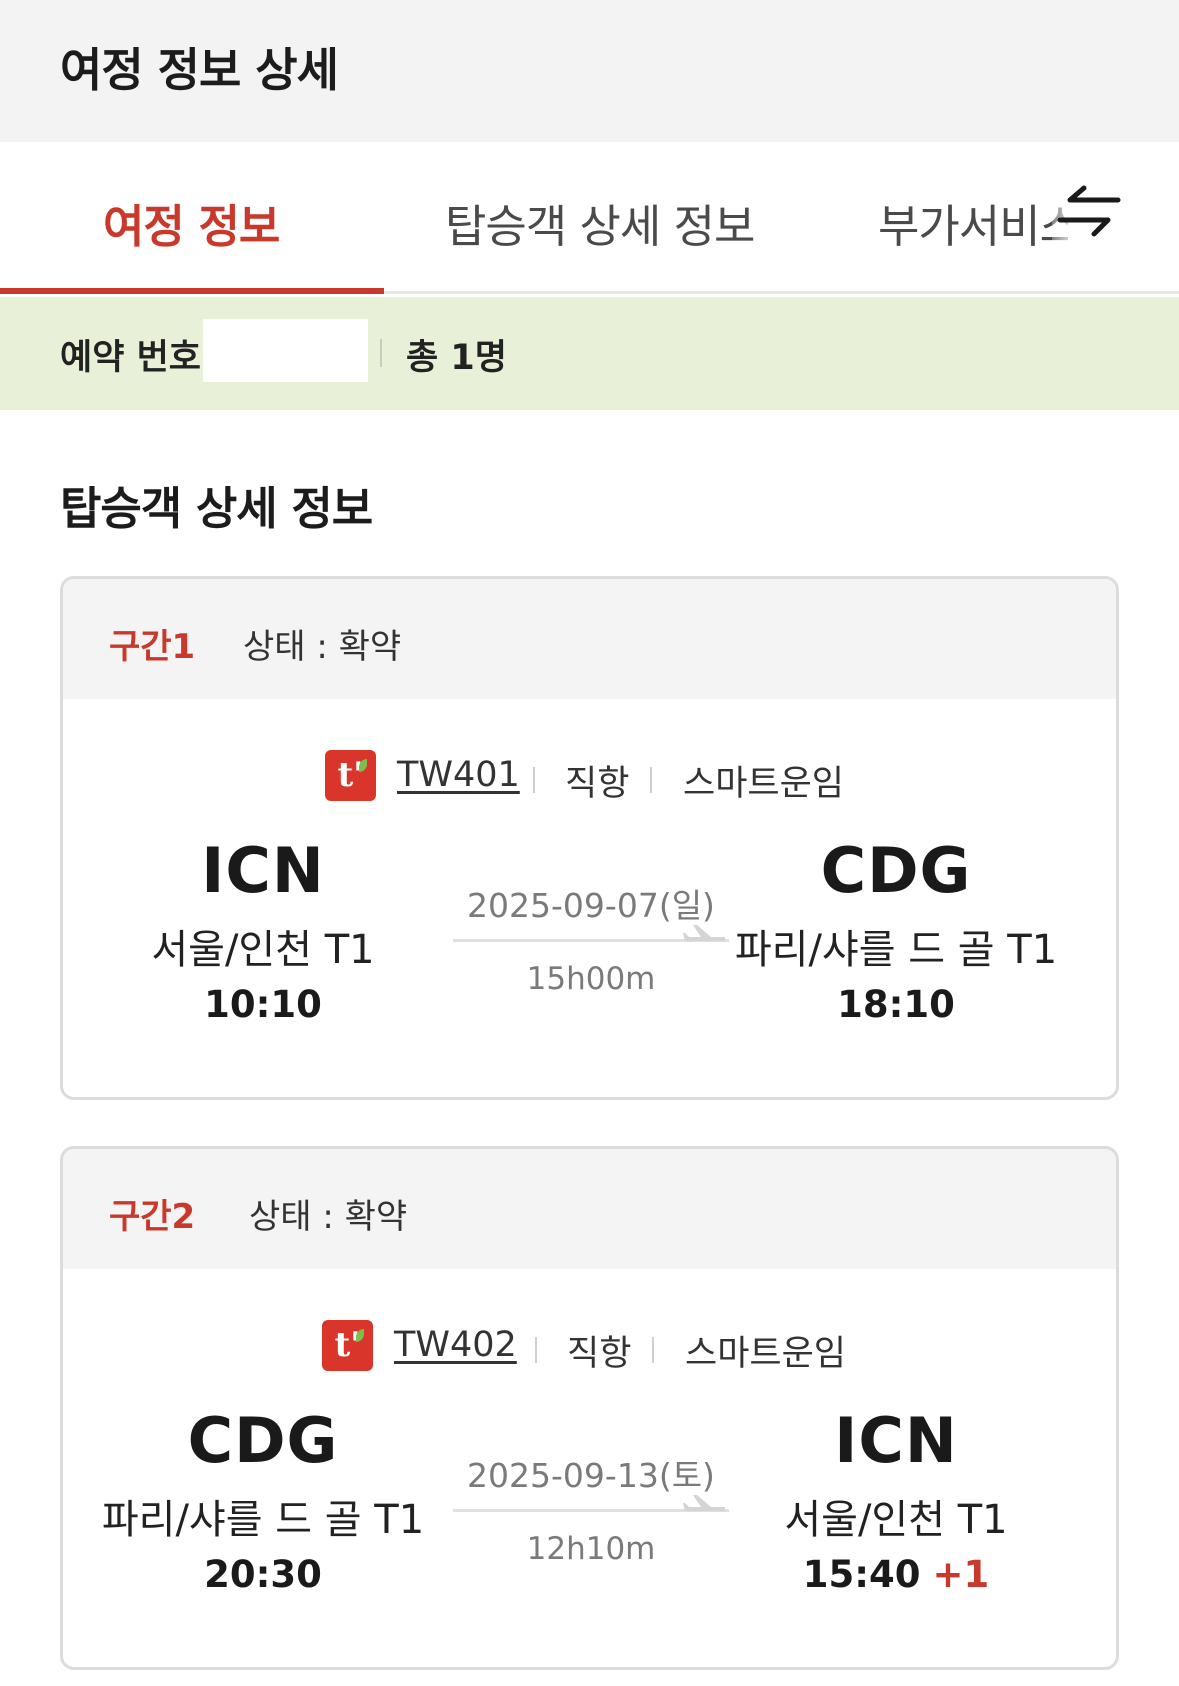  I want to click on flight-info-row: t' TW401 직항 스마트운임, so click(589, 775).